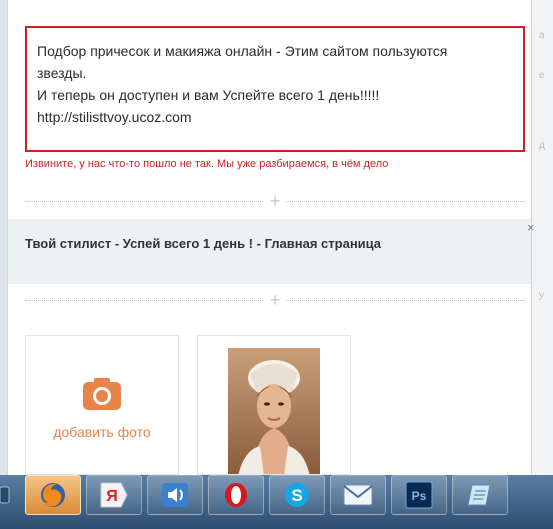  I want to click on taskbar-skype: S, so click(297, 495).